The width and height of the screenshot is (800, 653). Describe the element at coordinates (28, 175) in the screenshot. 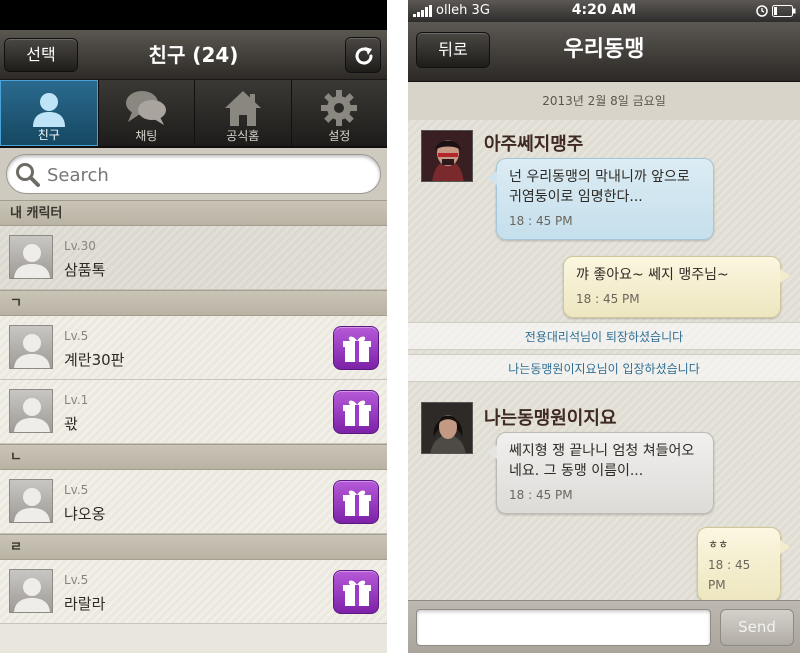

I see `search-icon` at that location.